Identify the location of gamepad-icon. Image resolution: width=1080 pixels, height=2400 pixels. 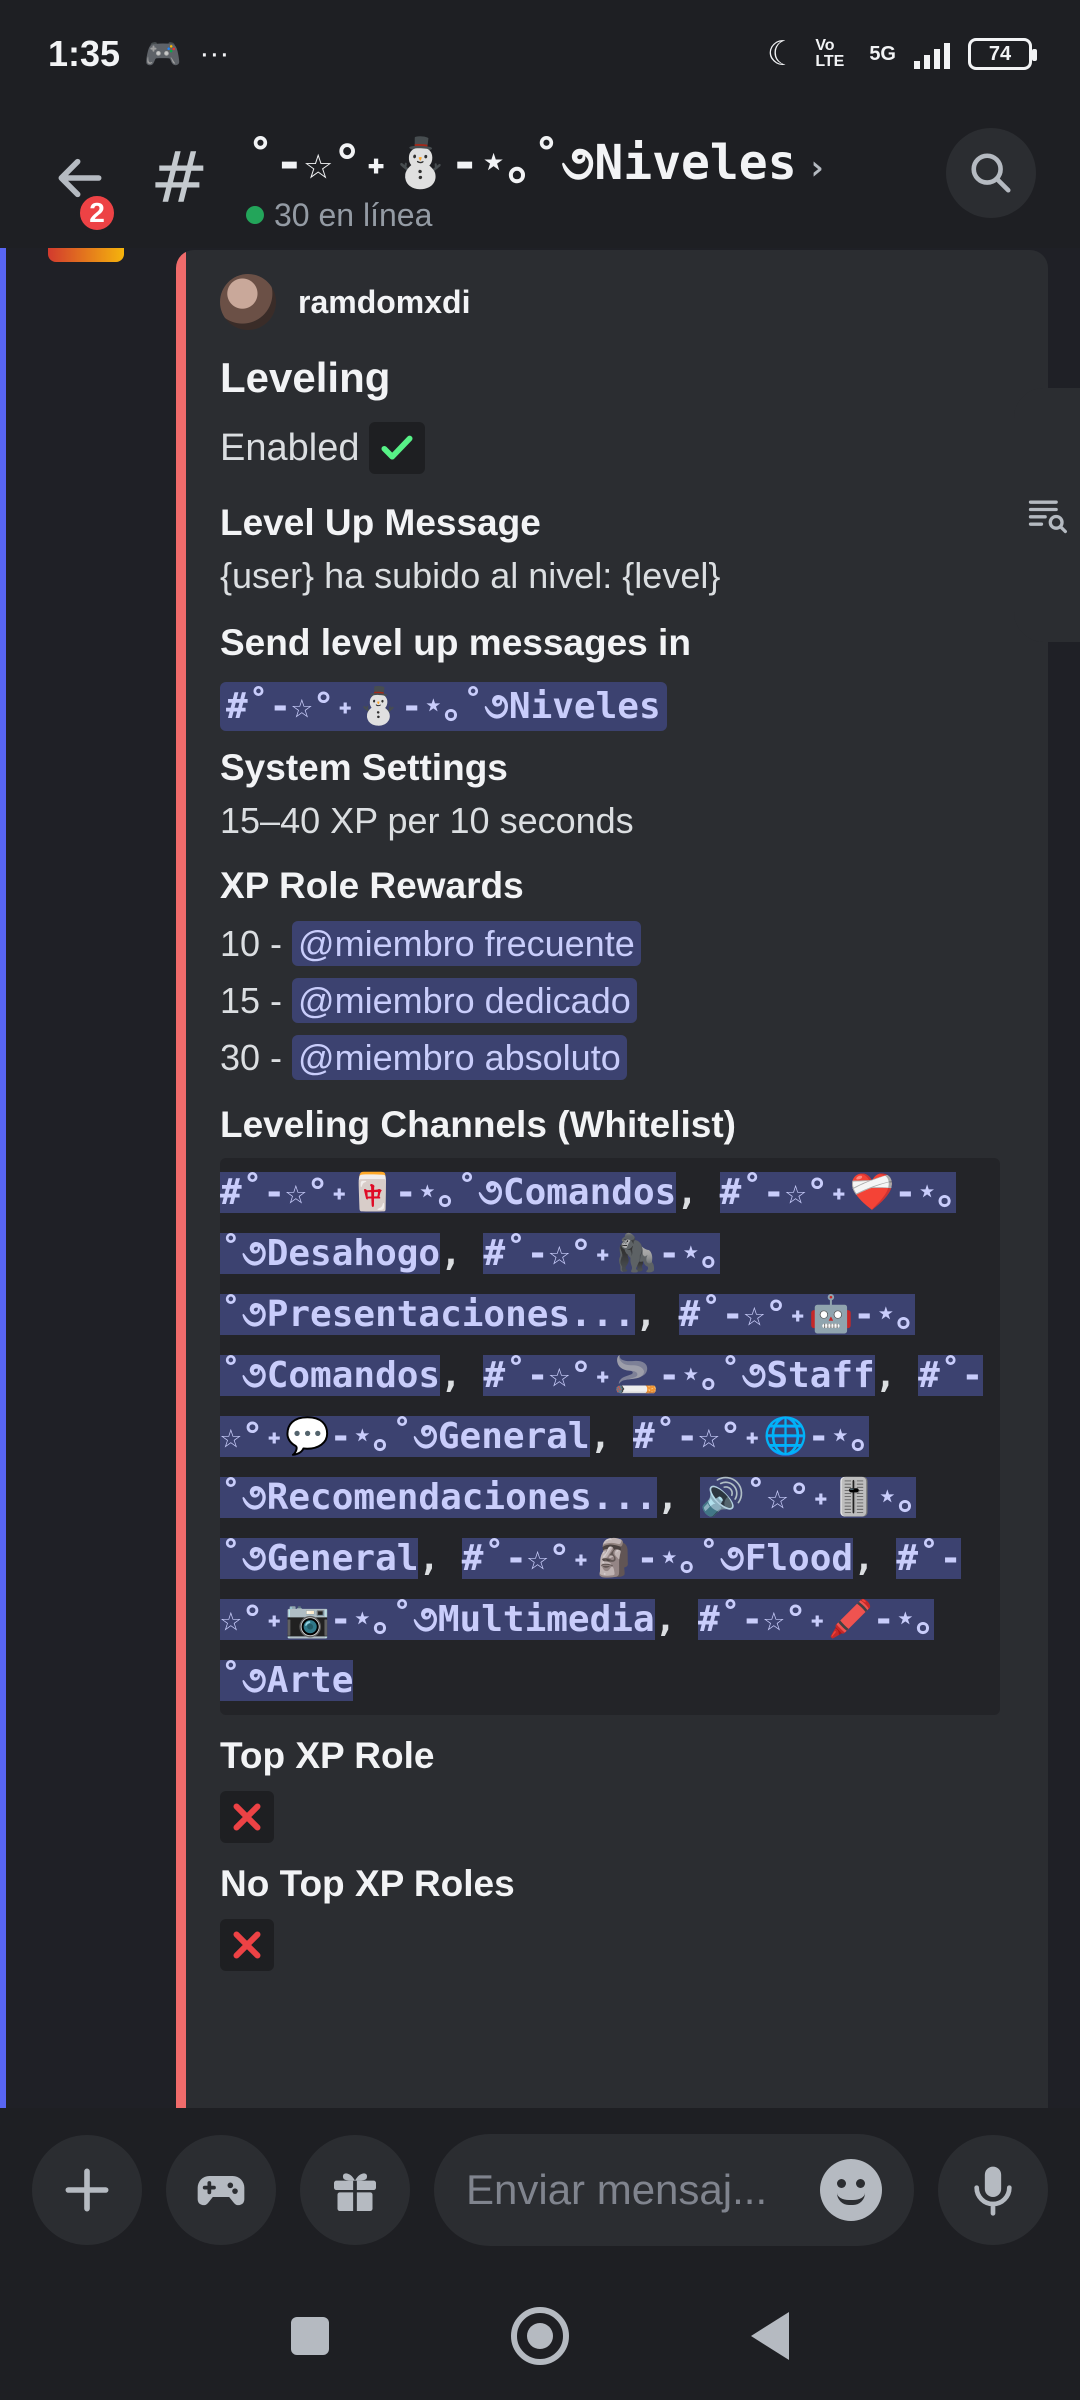
(221, 2191).